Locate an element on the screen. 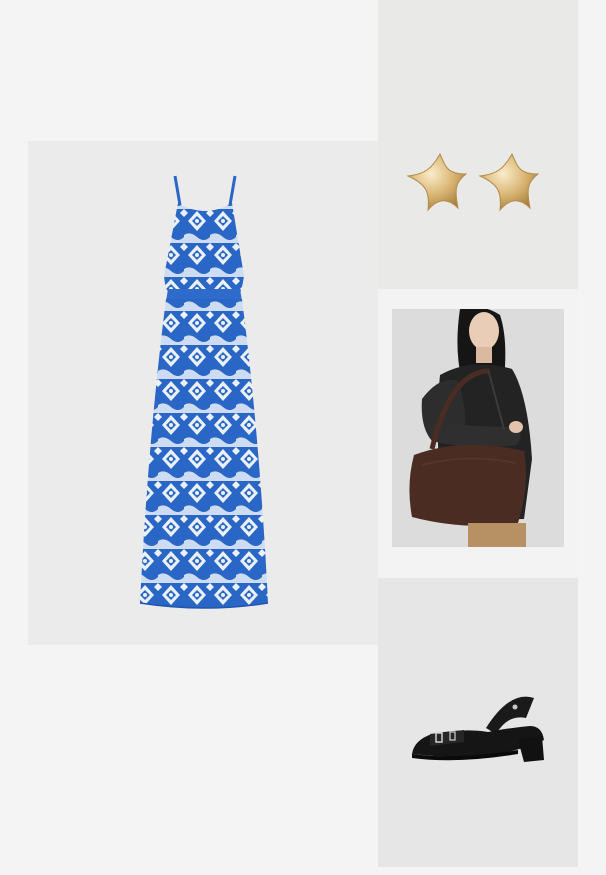 The image size is (606, 875). slingback-shoe-image is located at coordinates (478, 729).